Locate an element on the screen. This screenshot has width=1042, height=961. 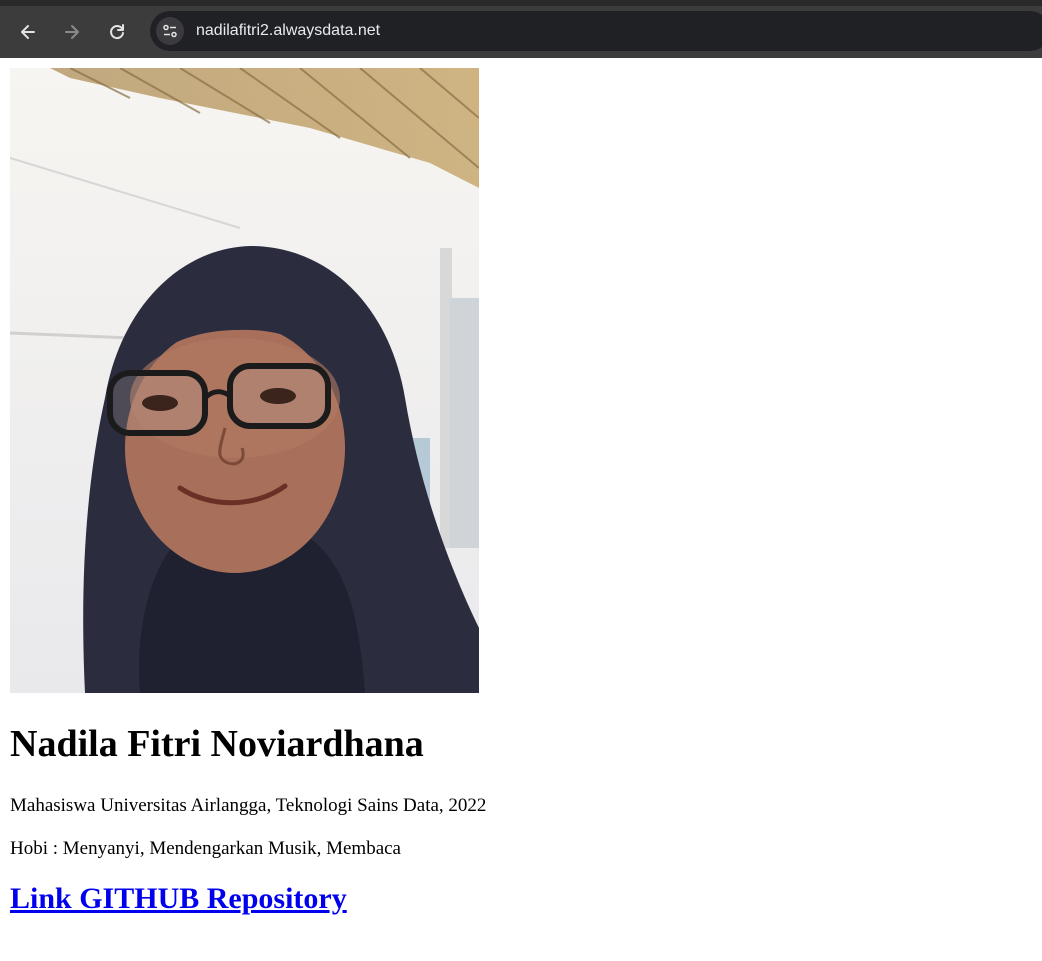
forward-button is located at coordinates (72, 32).